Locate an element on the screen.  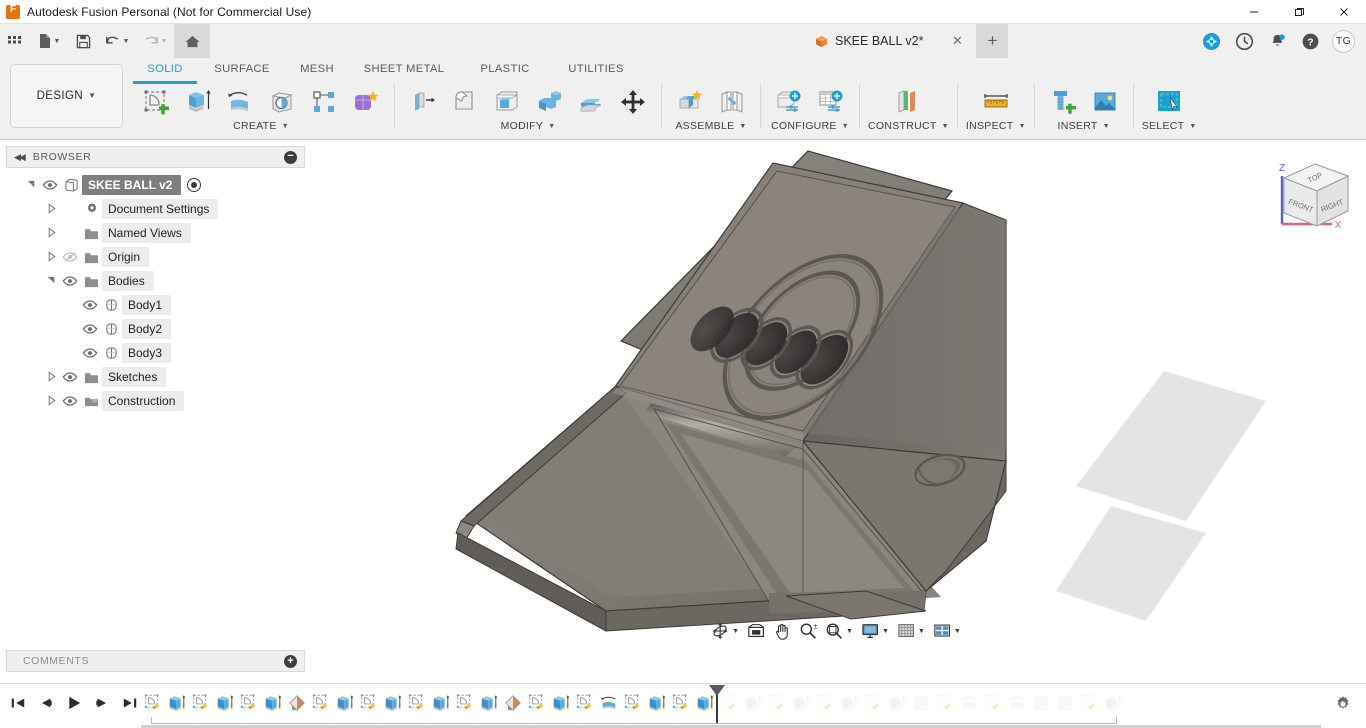
view-cube: Z X TOP FRONT RIGHT is located at coordinates (1308, 194).